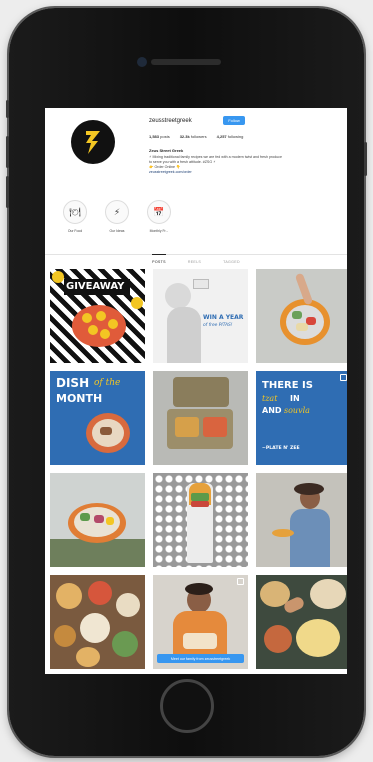 This screenshot has width=373, height=762. What do you see at coordinates (200, 622) in the screenshot?
I see `post-reel-family: Meet our family from zeusstreetgreek` at bounding box center [200, 622].